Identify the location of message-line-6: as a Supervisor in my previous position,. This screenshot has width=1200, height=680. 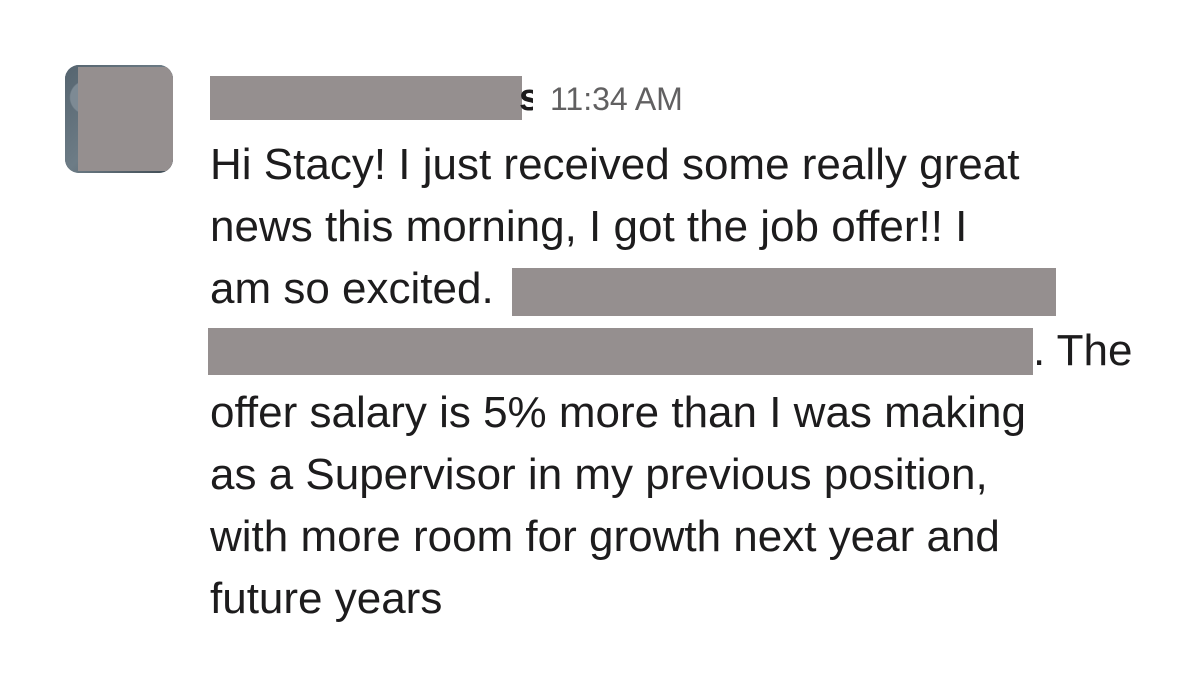
(599, 474).